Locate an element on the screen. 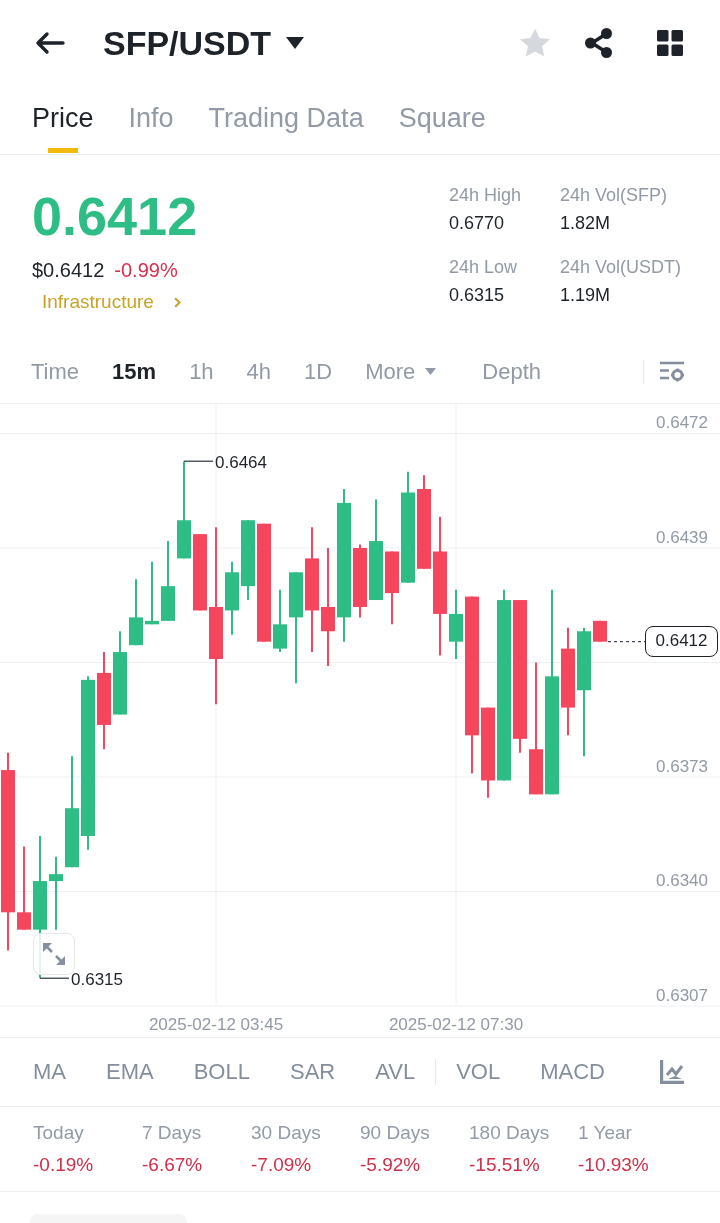 The width and height of the screenshot is (720, 1223). interval-tab: More is located at coordinates (401, 371).